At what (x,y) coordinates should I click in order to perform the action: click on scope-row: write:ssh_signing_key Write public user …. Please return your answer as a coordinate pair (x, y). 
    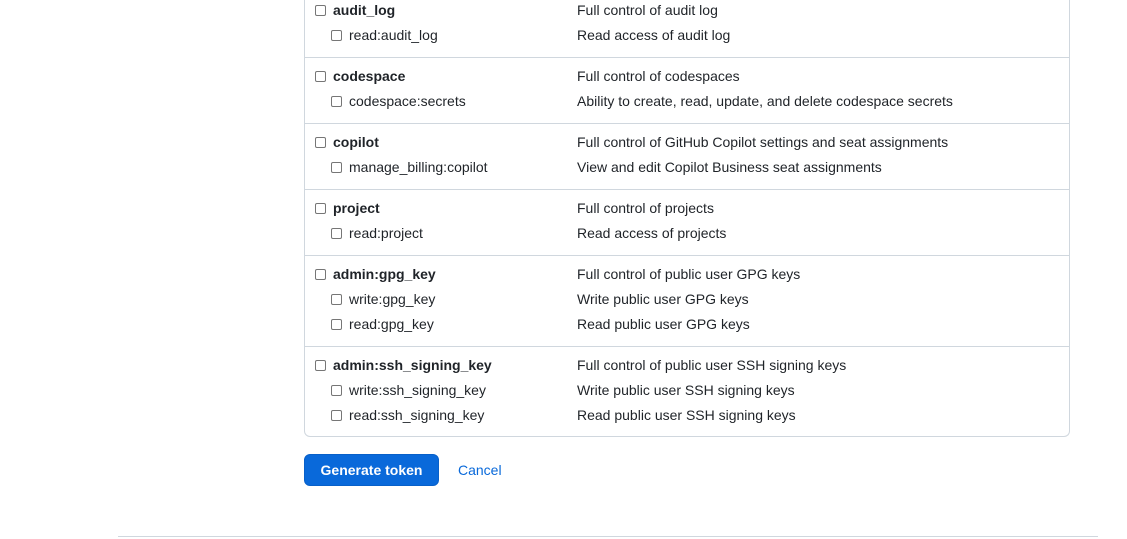
    Looking at the image, I should click on (687, 390).